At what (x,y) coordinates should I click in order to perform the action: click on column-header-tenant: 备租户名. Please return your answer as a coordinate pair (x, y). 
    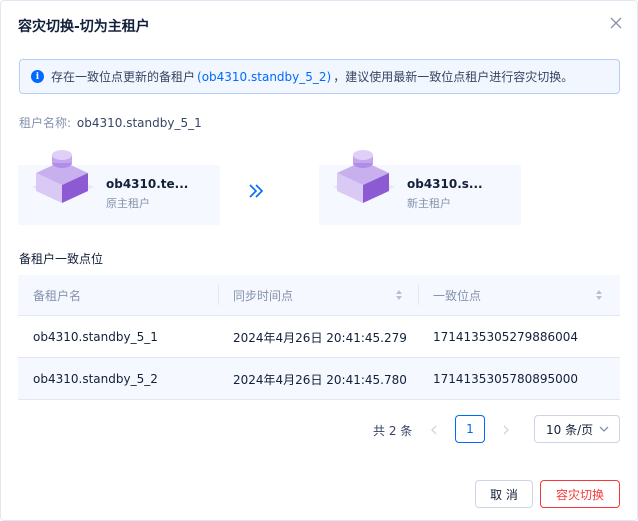
    Looking at the image, I should click on (57, 296).